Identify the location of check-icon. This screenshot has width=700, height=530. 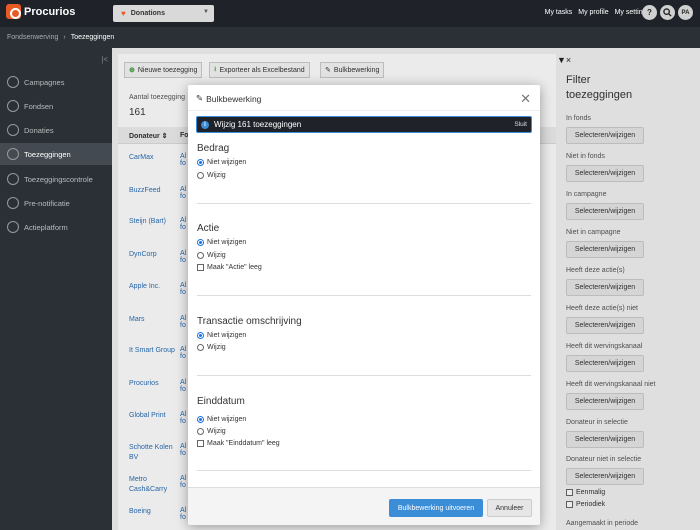
(13, 179).